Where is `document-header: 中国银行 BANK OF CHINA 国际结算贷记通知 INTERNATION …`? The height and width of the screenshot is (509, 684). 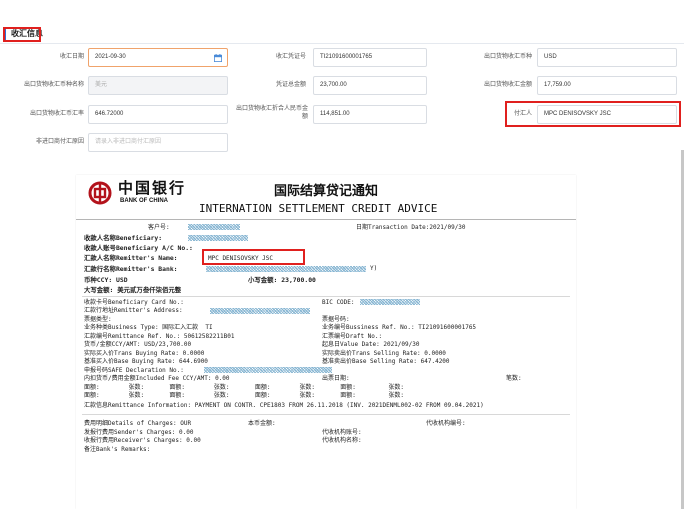 document-header: 中国银行 BANK OF CHINA 国际结算贷记通知 INTERNATION … is located at coordinates (326, 197).